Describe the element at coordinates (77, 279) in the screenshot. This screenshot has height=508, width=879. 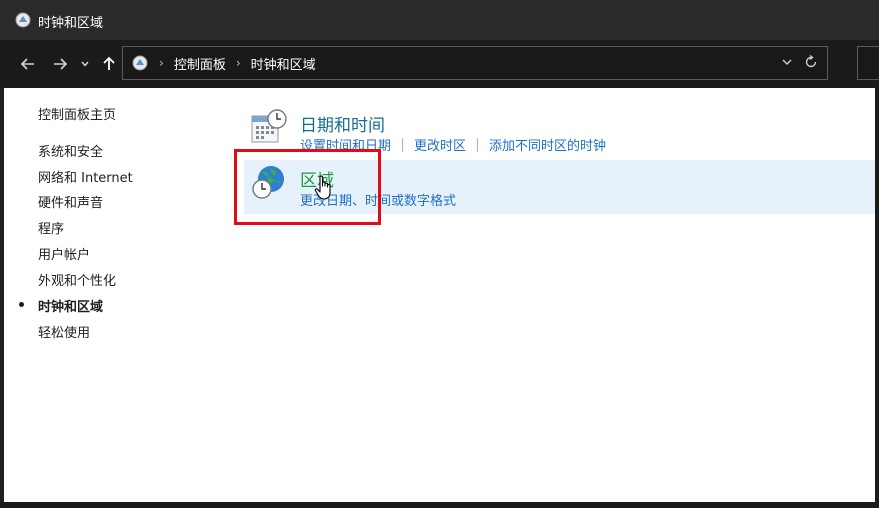
I see `sidebar-item-appearance: 外观和个性化` at that location.